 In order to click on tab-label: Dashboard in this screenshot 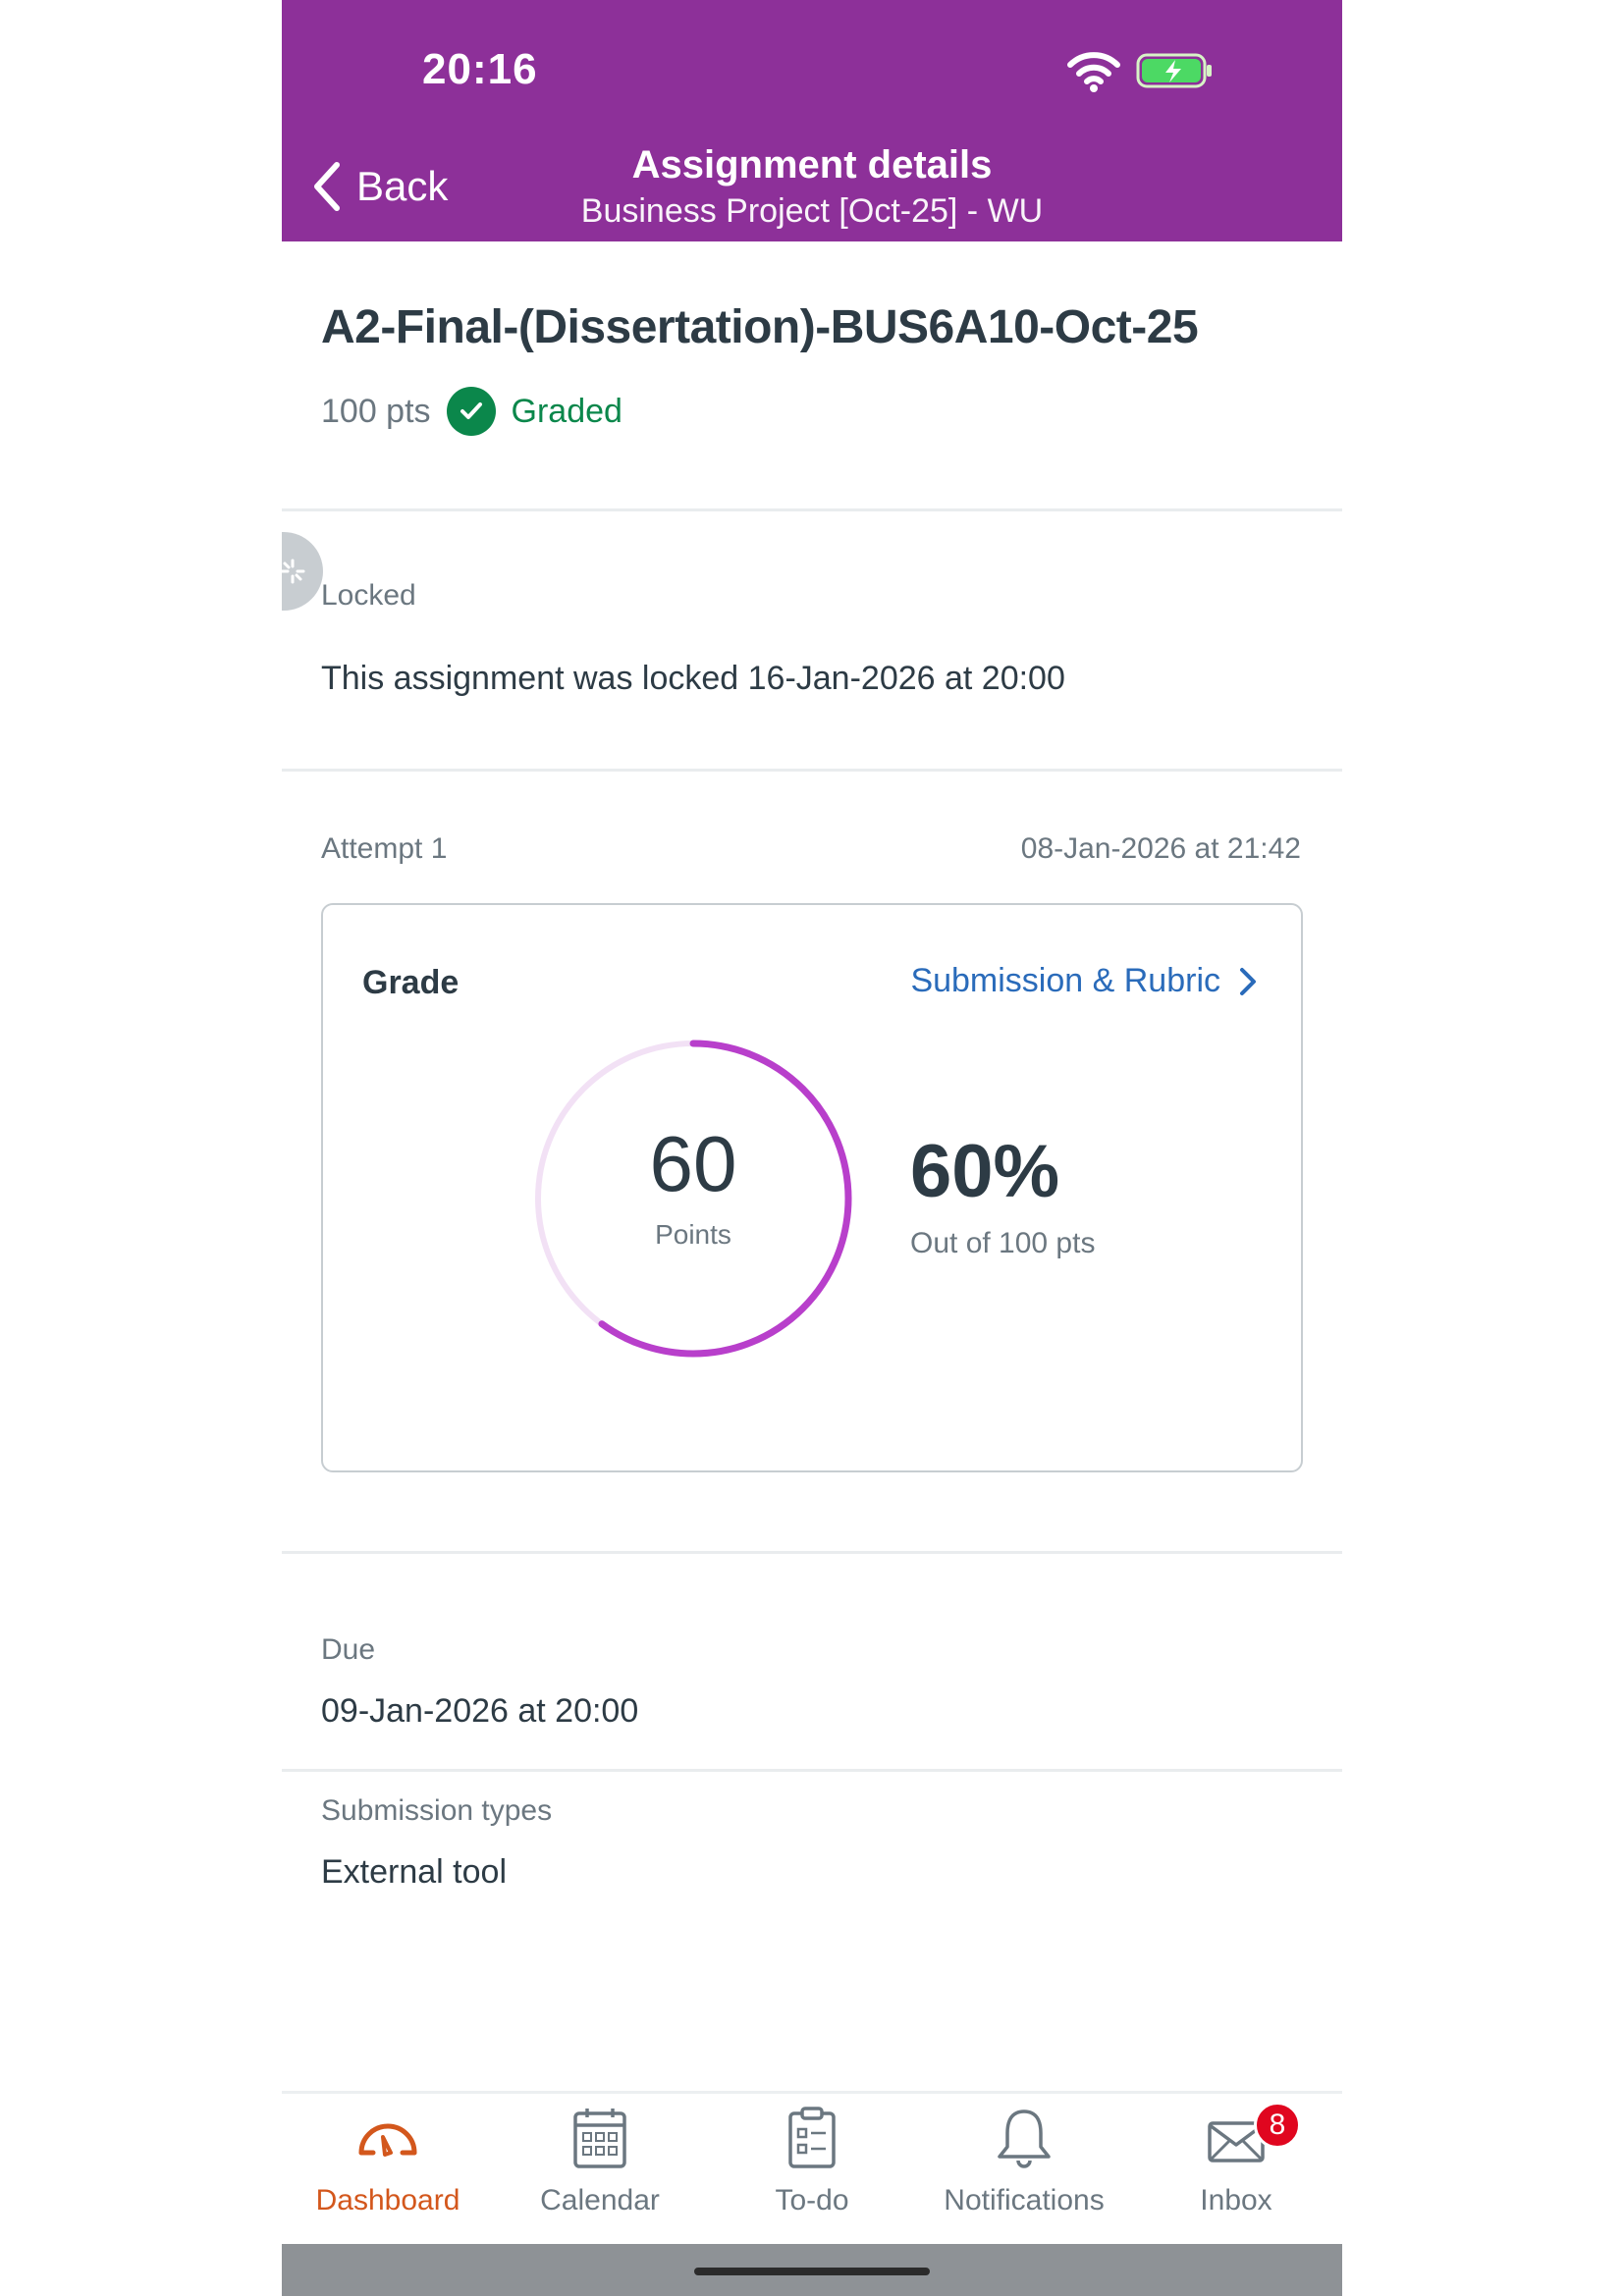, I will do `click(388, 2200)`.